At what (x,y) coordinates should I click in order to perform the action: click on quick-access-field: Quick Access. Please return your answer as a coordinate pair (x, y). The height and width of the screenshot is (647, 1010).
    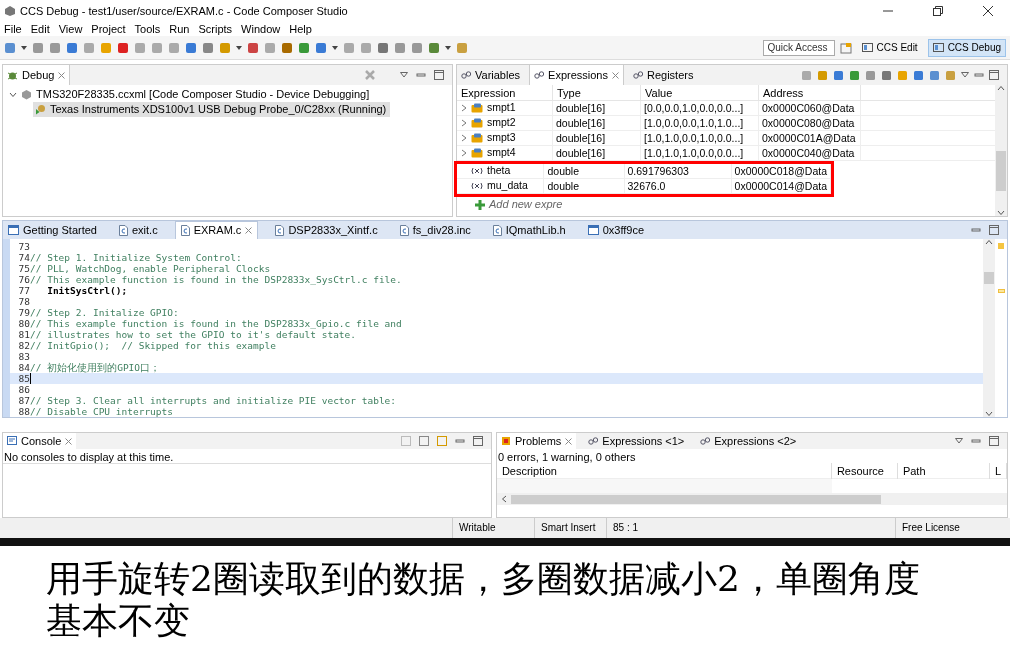
    Looking at the image, I should click on (798, 47).